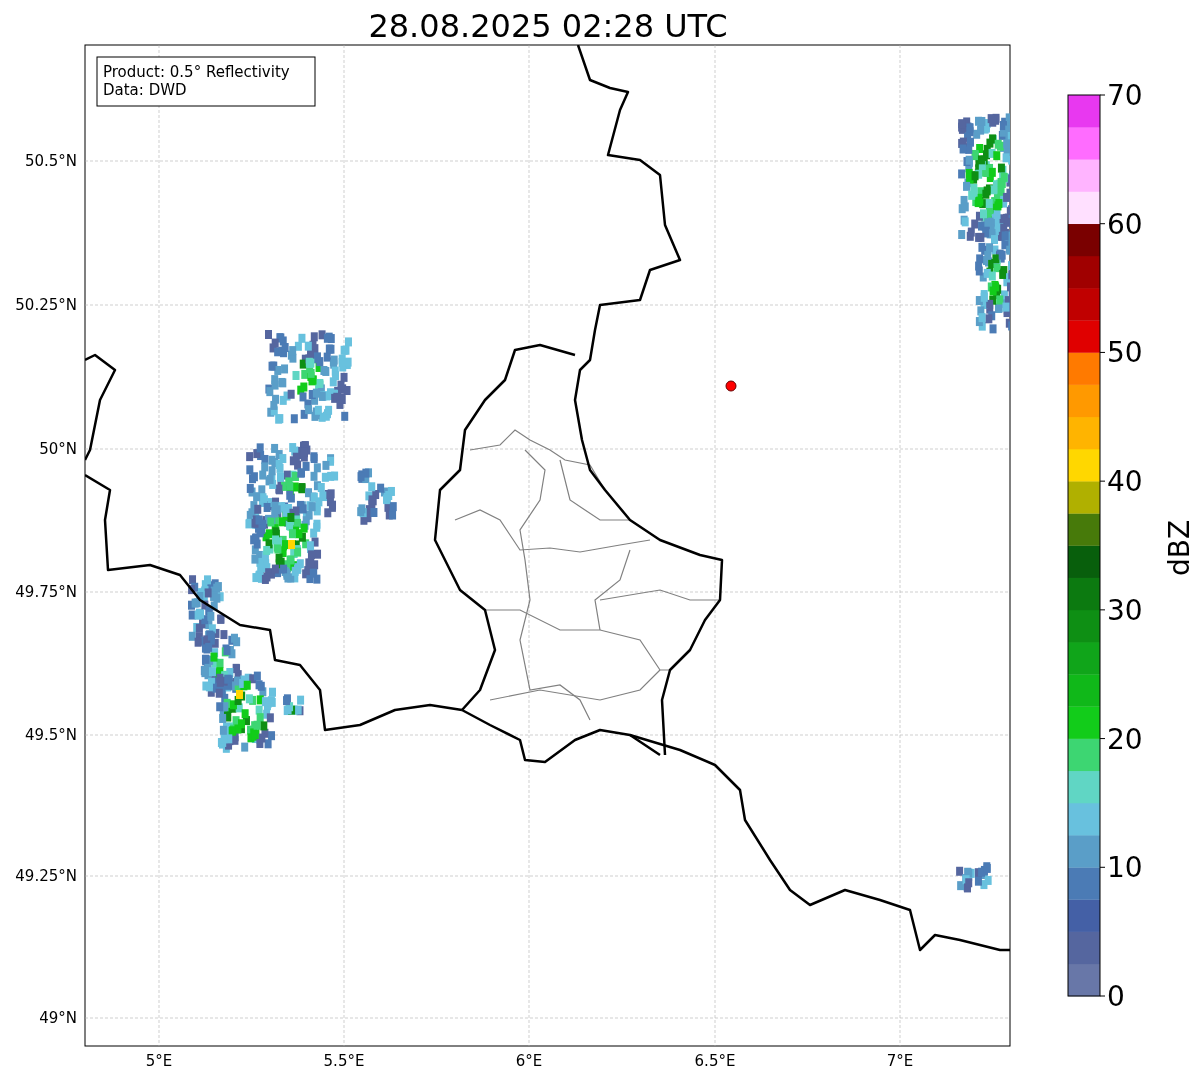 The image size is (1202, 1081). What do you see at coordinates (159, 1061) in the screenshot?
I see `longitude-label: 5°E` at bounding box center [159, 1061].